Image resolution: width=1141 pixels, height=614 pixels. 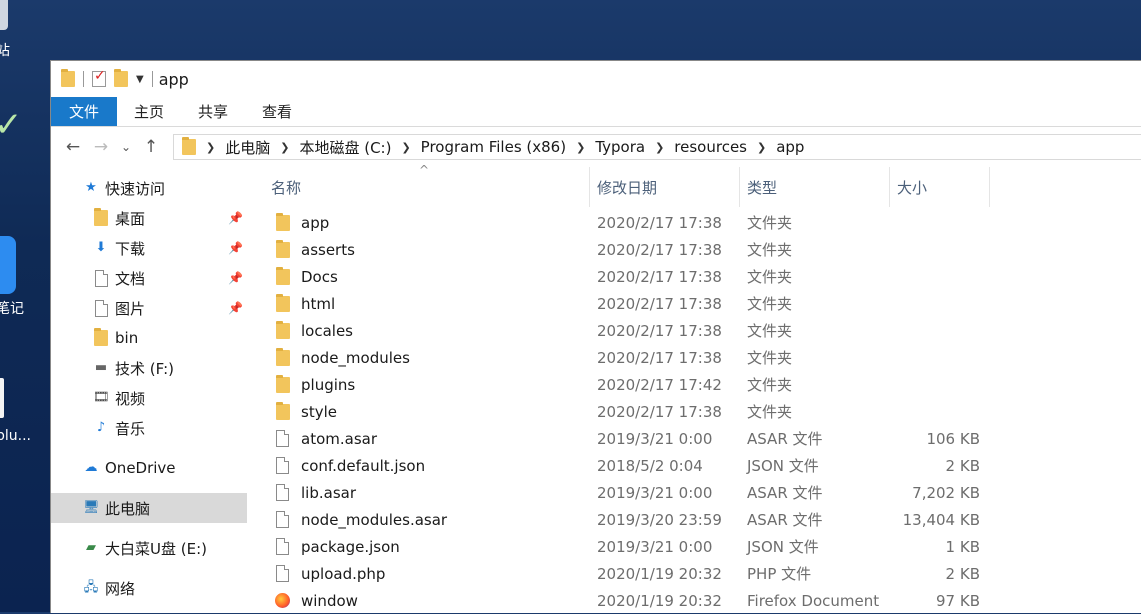 What do you see at coordinates (694, 357) in the screenshot?
I see `file-row: node_modules 2020/2/17 17:38 文件夹` at bounding box center [694, 357].